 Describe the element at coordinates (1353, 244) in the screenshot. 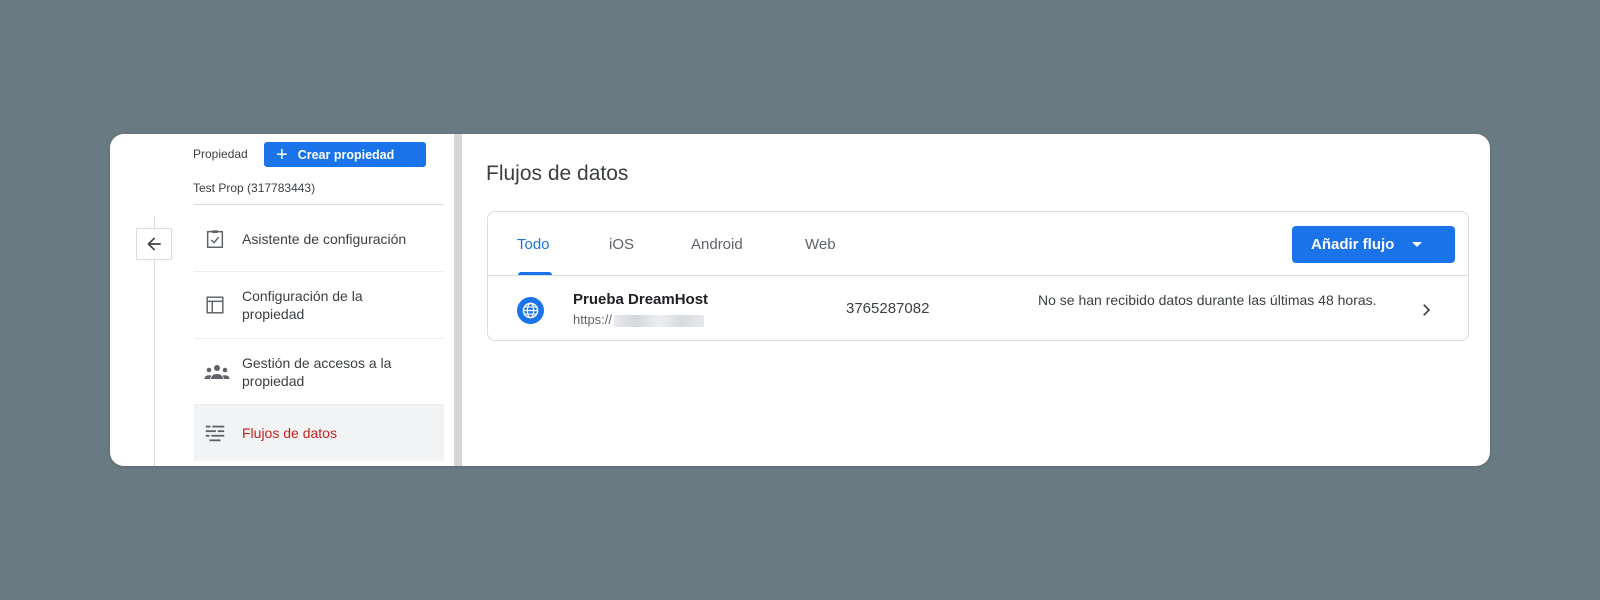

I see `add-stream-label: Añadir flujo` at that location.